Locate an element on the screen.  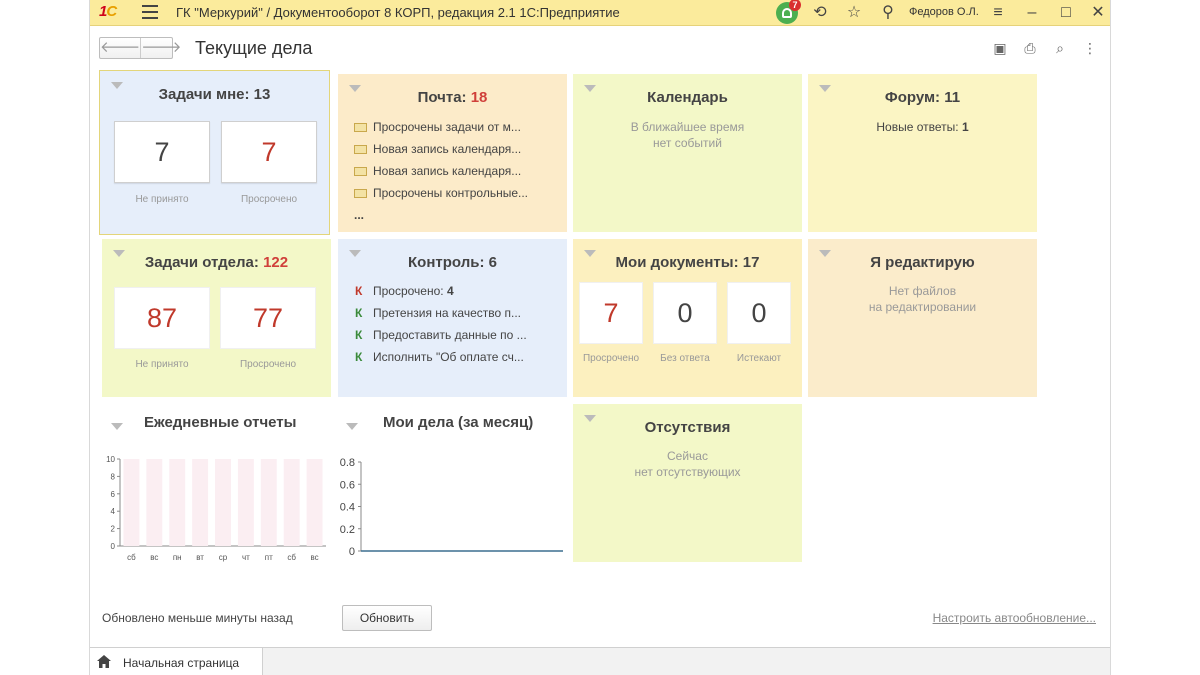
app-logo: 1С is located at coordinates (108, 11).